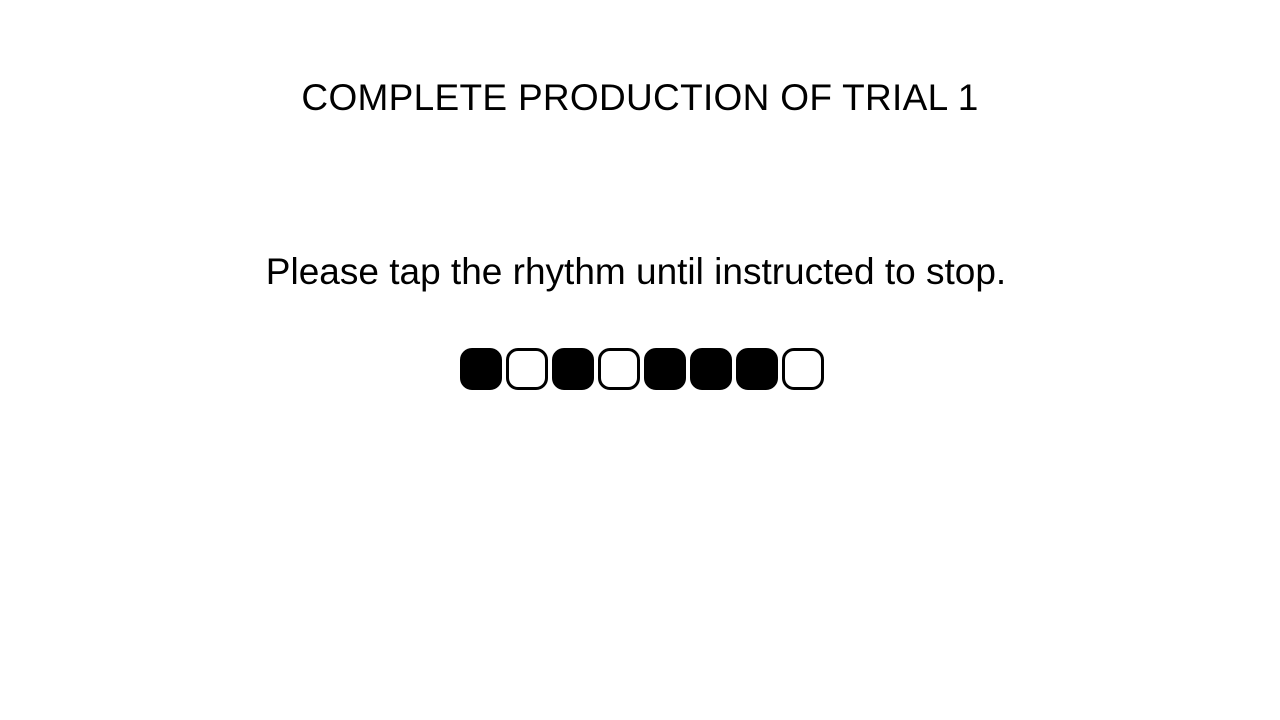 The height and width of the screenshot is (720, 1280). What do you see at coordinates (642, 369) in the screenshot?
I see `rhythm-pattern` at bounding box center [642, 369].